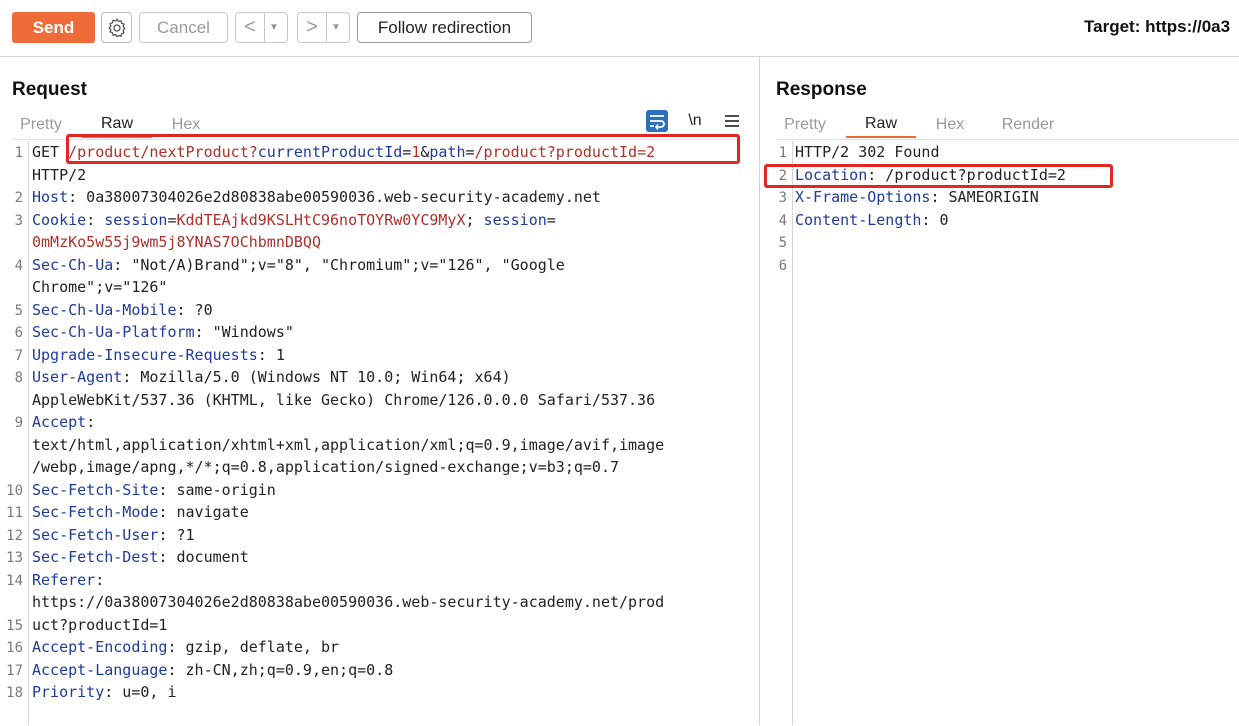 This screenshot has height=726, width=1239. I want to click on code-line: Priority: u=0, i, so click(348, 692).